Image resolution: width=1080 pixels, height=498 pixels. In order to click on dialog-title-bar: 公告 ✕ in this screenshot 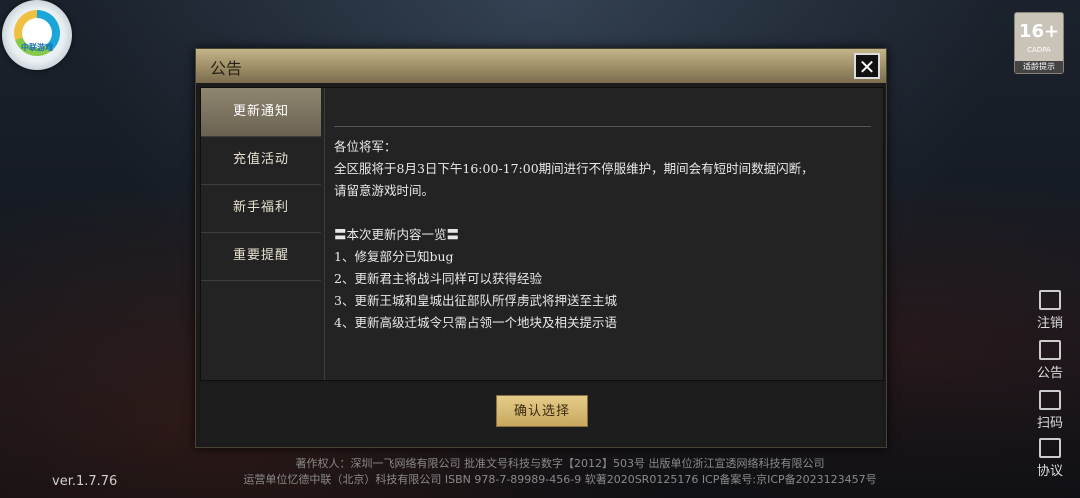, I will do `click(541, 66)`.